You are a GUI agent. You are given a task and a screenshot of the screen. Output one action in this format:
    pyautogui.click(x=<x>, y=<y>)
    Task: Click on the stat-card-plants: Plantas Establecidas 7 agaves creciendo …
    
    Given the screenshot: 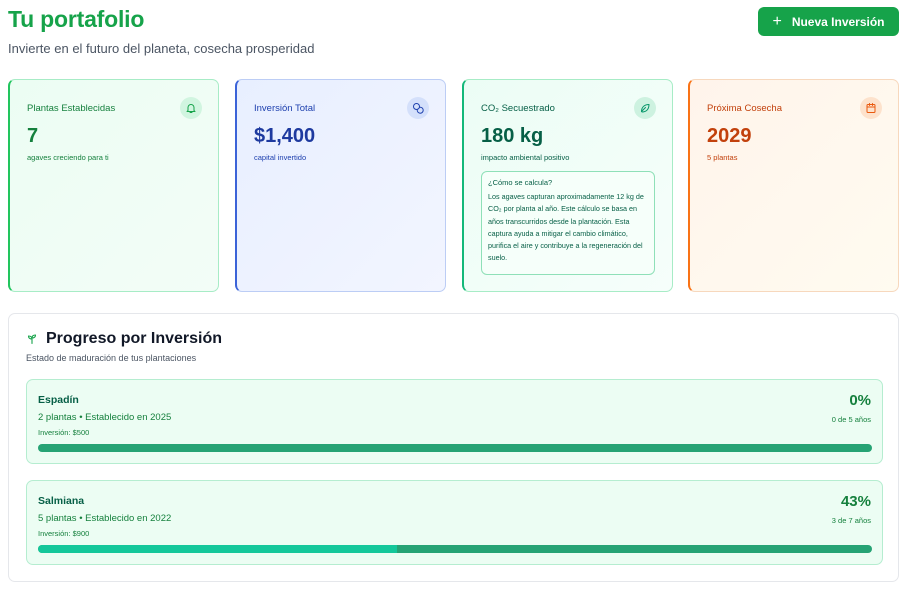 What is the action you would take?
    pyautogui.click(x=113, y=185)
    